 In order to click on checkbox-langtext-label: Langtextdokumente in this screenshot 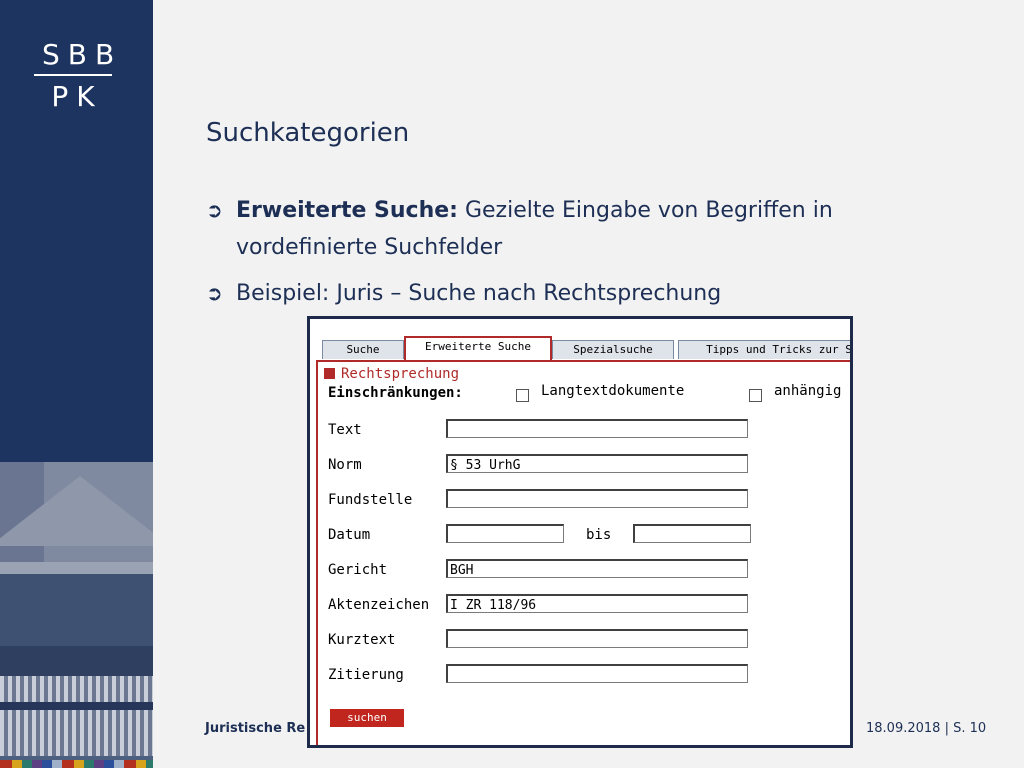, I will do `click(613, 391)`.